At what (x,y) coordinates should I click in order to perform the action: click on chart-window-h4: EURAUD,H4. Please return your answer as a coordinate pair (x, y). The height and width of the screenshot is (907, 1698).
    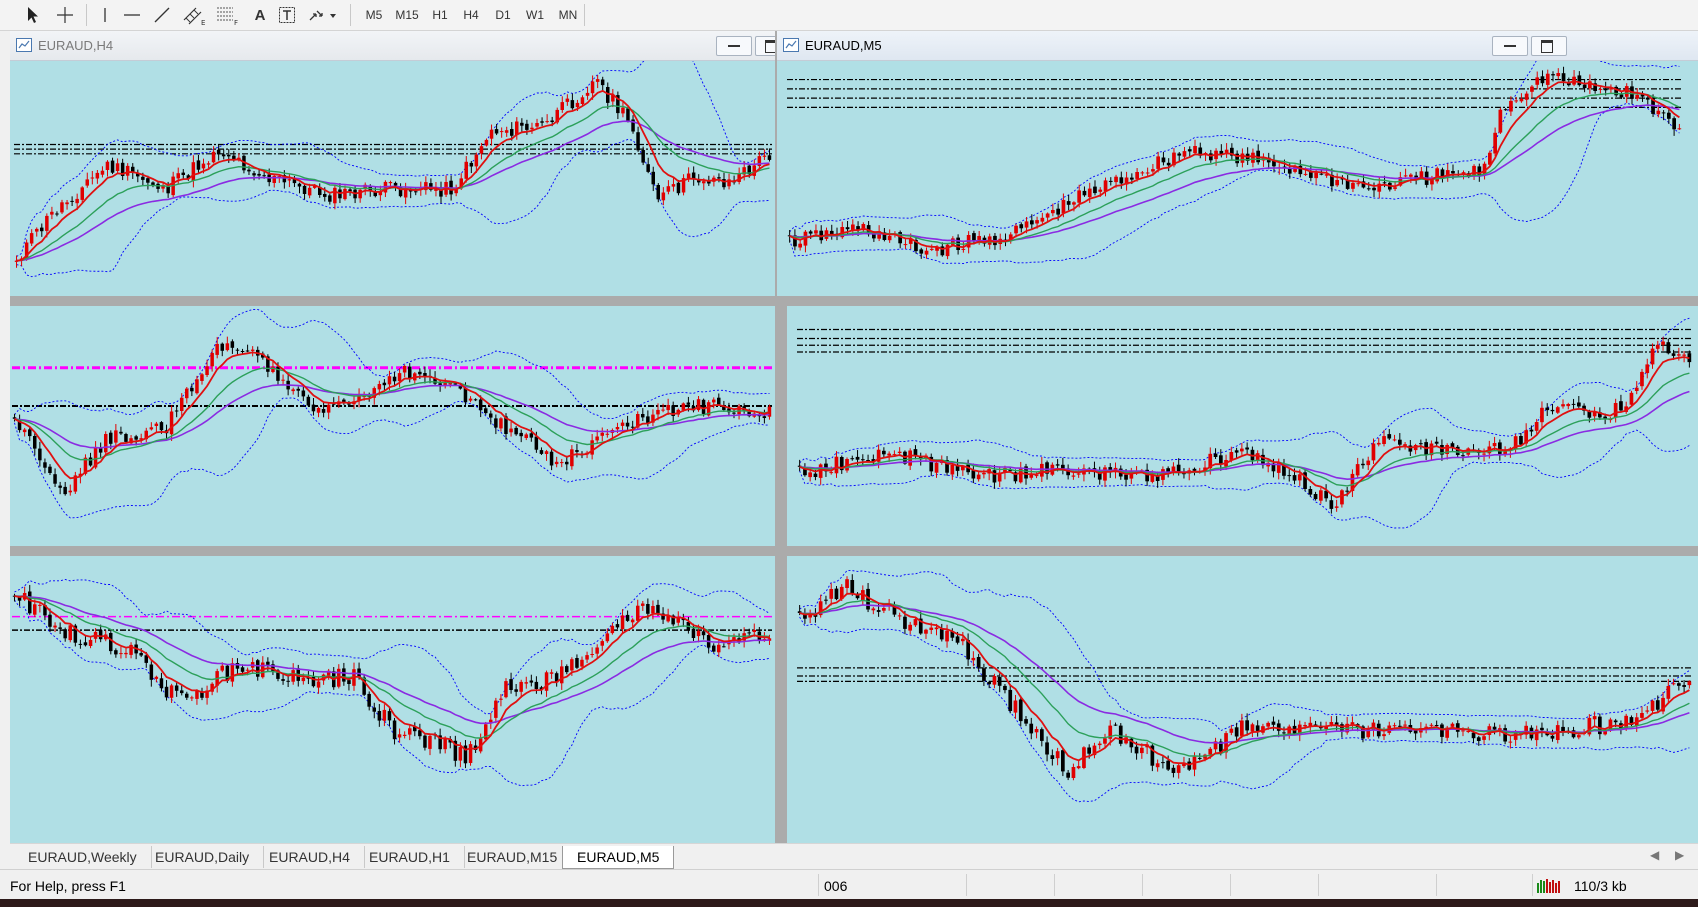
    Looking at the image, I should click on (392, 163).